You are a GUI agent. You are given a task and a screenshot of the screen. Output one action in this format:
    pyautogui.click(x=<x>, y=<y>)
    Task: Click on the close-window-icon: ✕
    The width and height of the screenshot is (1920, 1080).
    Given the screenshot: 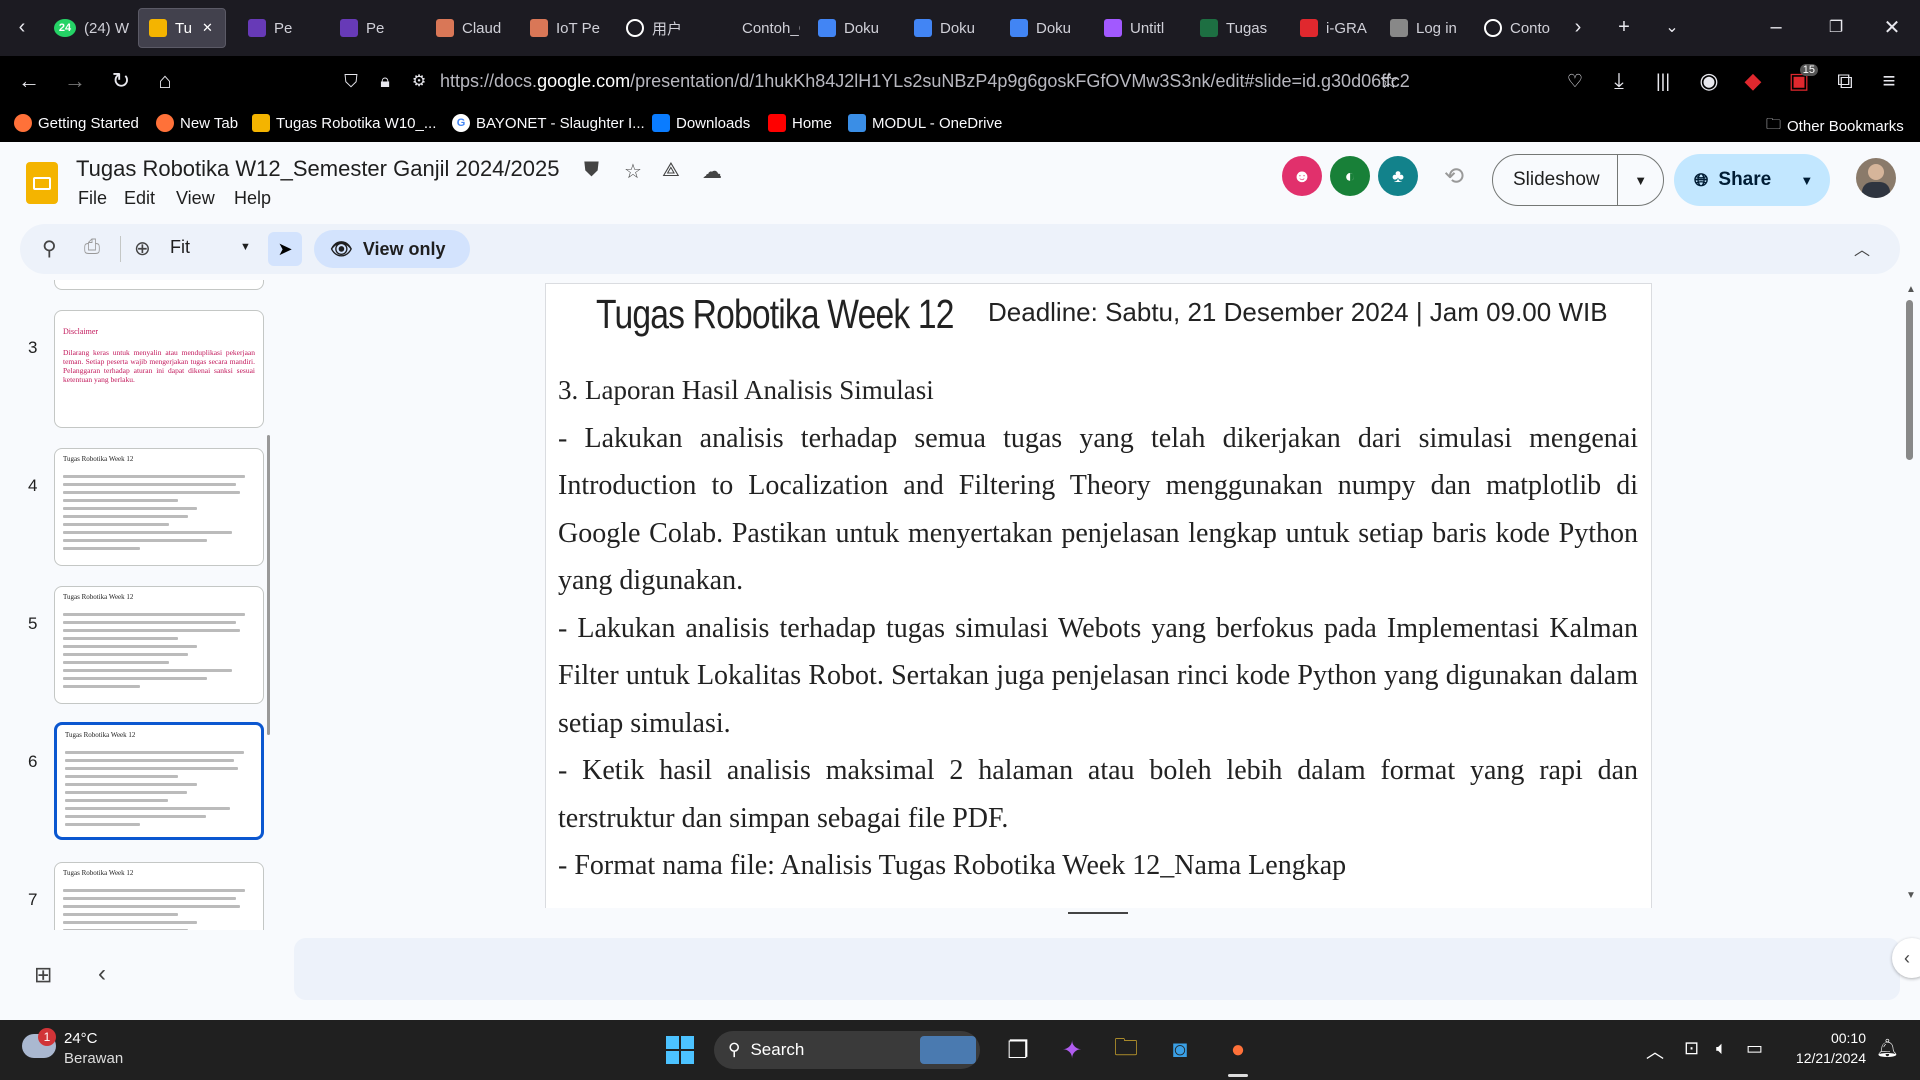 What is the action you would take?
    pyautogui.click(x=1892, y=27)
    